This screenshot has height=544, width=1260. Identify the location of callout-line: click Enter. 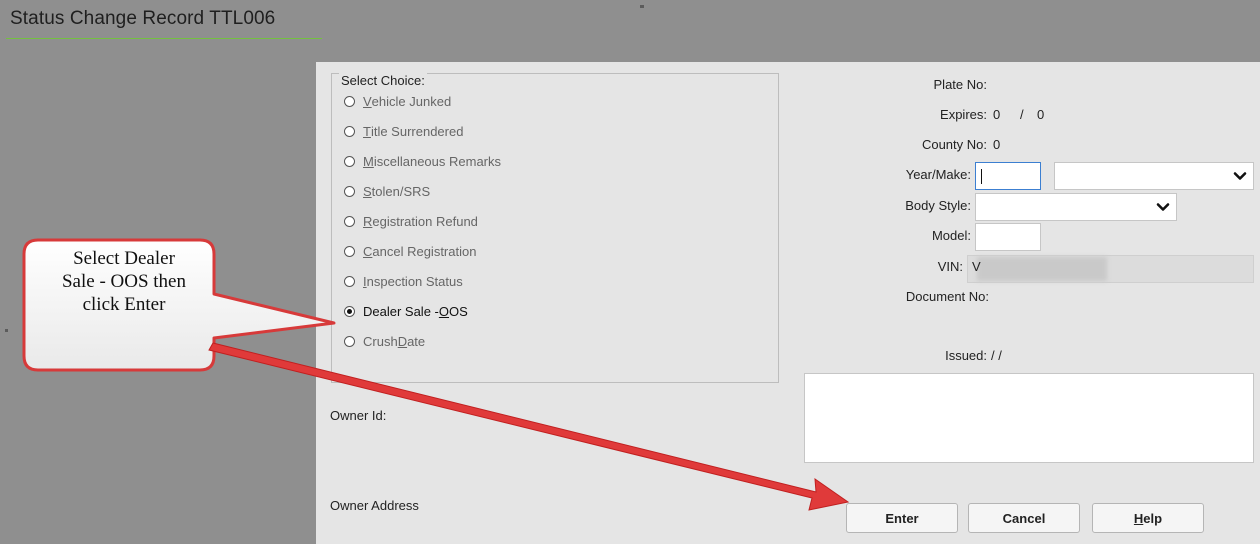
(124, 304).